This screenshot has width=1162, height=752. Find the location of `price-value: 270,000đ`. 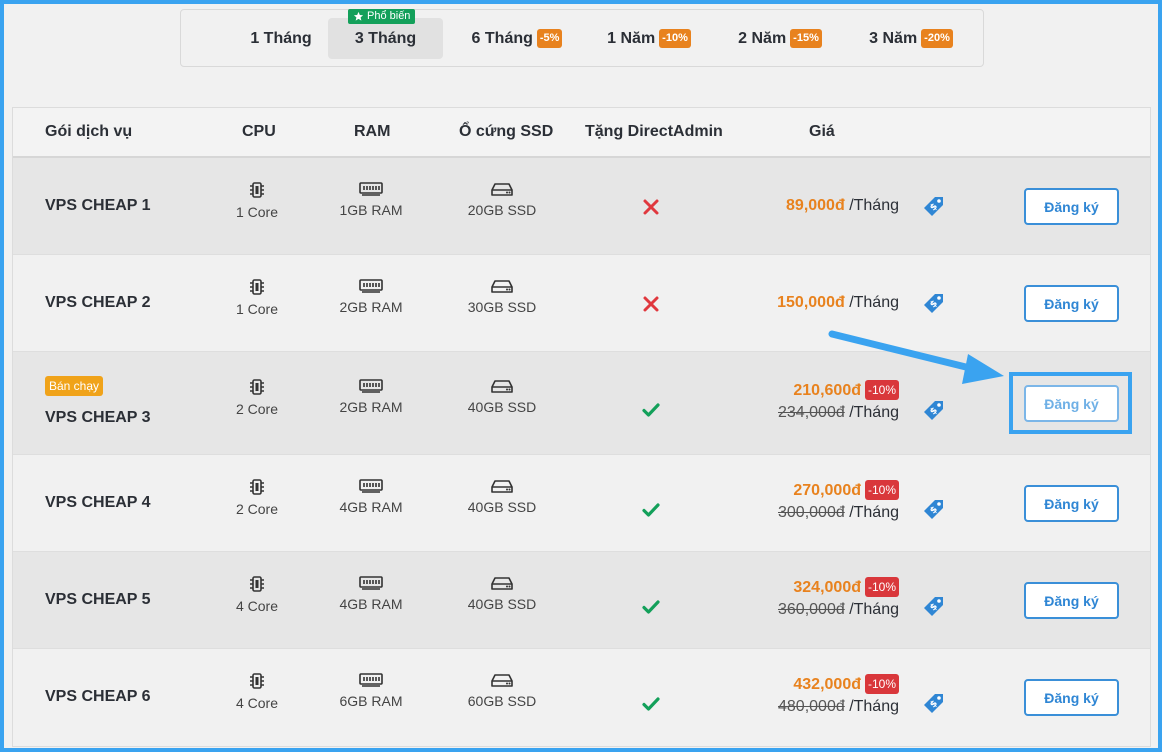

price-value: 270,000đ is located at coordinates (827, 490).